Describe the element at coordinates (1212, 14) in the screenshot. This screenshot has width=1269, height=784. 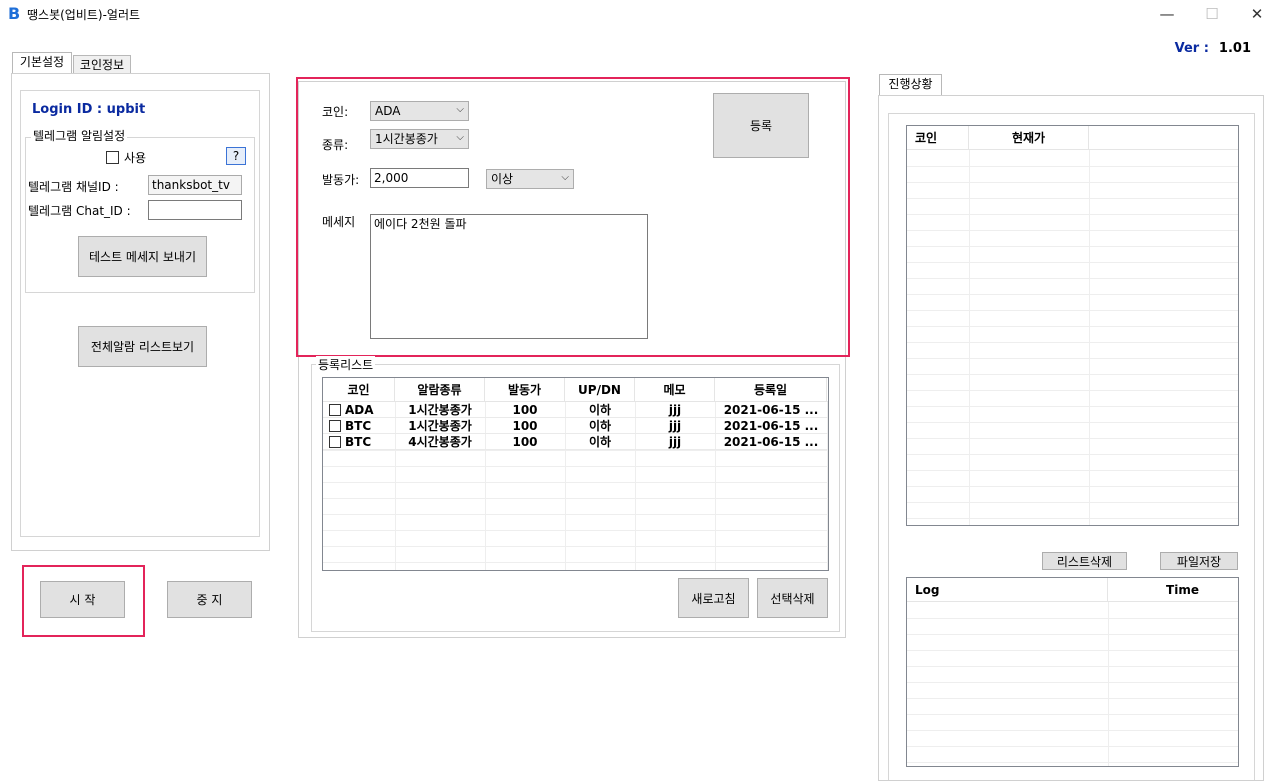
I see `maximize-icon: ☐` at that location.